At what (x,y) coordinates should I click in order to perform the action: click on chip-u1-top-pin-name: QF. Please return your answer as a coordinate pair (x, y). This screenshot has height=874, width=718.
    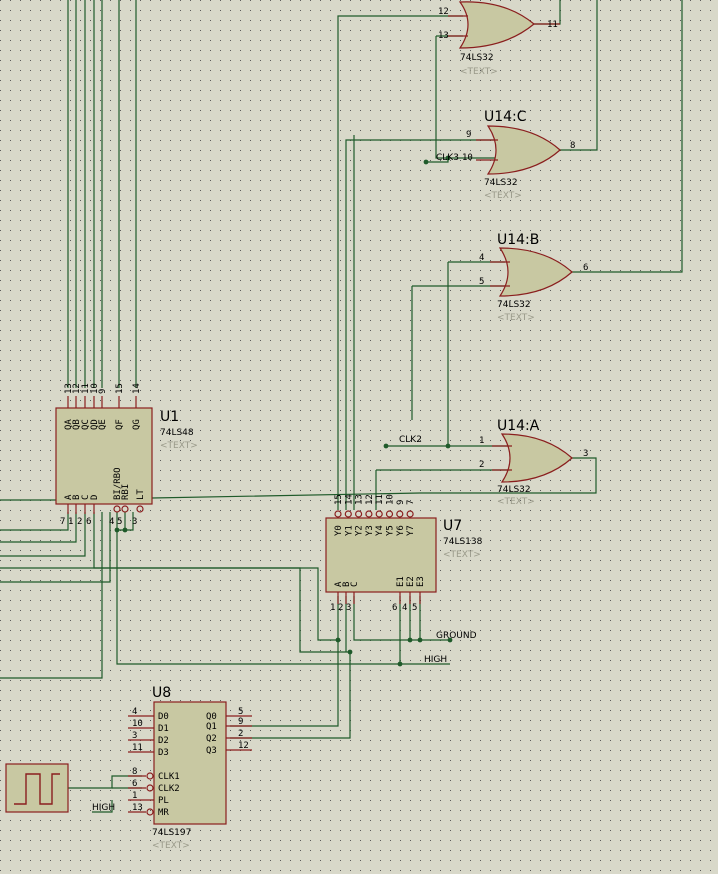
    Looking at the image, I should click on (120, 424).